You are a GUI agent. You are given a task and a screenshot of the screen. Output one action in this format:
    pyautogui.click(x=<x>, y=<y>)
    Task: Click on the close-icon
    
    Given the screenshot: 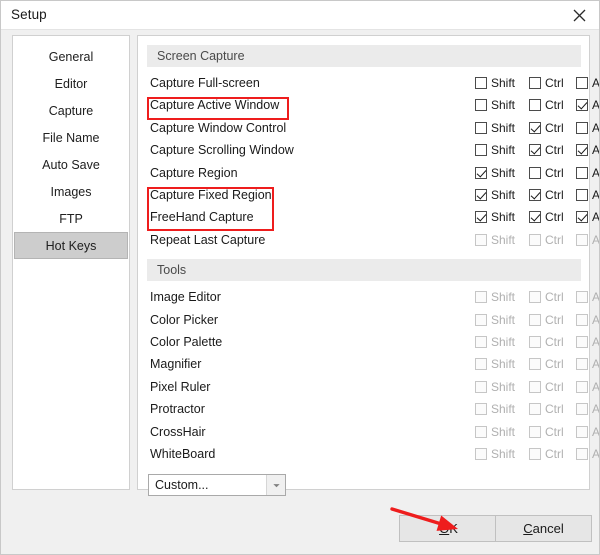 What is the action you would take?
    pyautogui.click(x=578, y=15)
    